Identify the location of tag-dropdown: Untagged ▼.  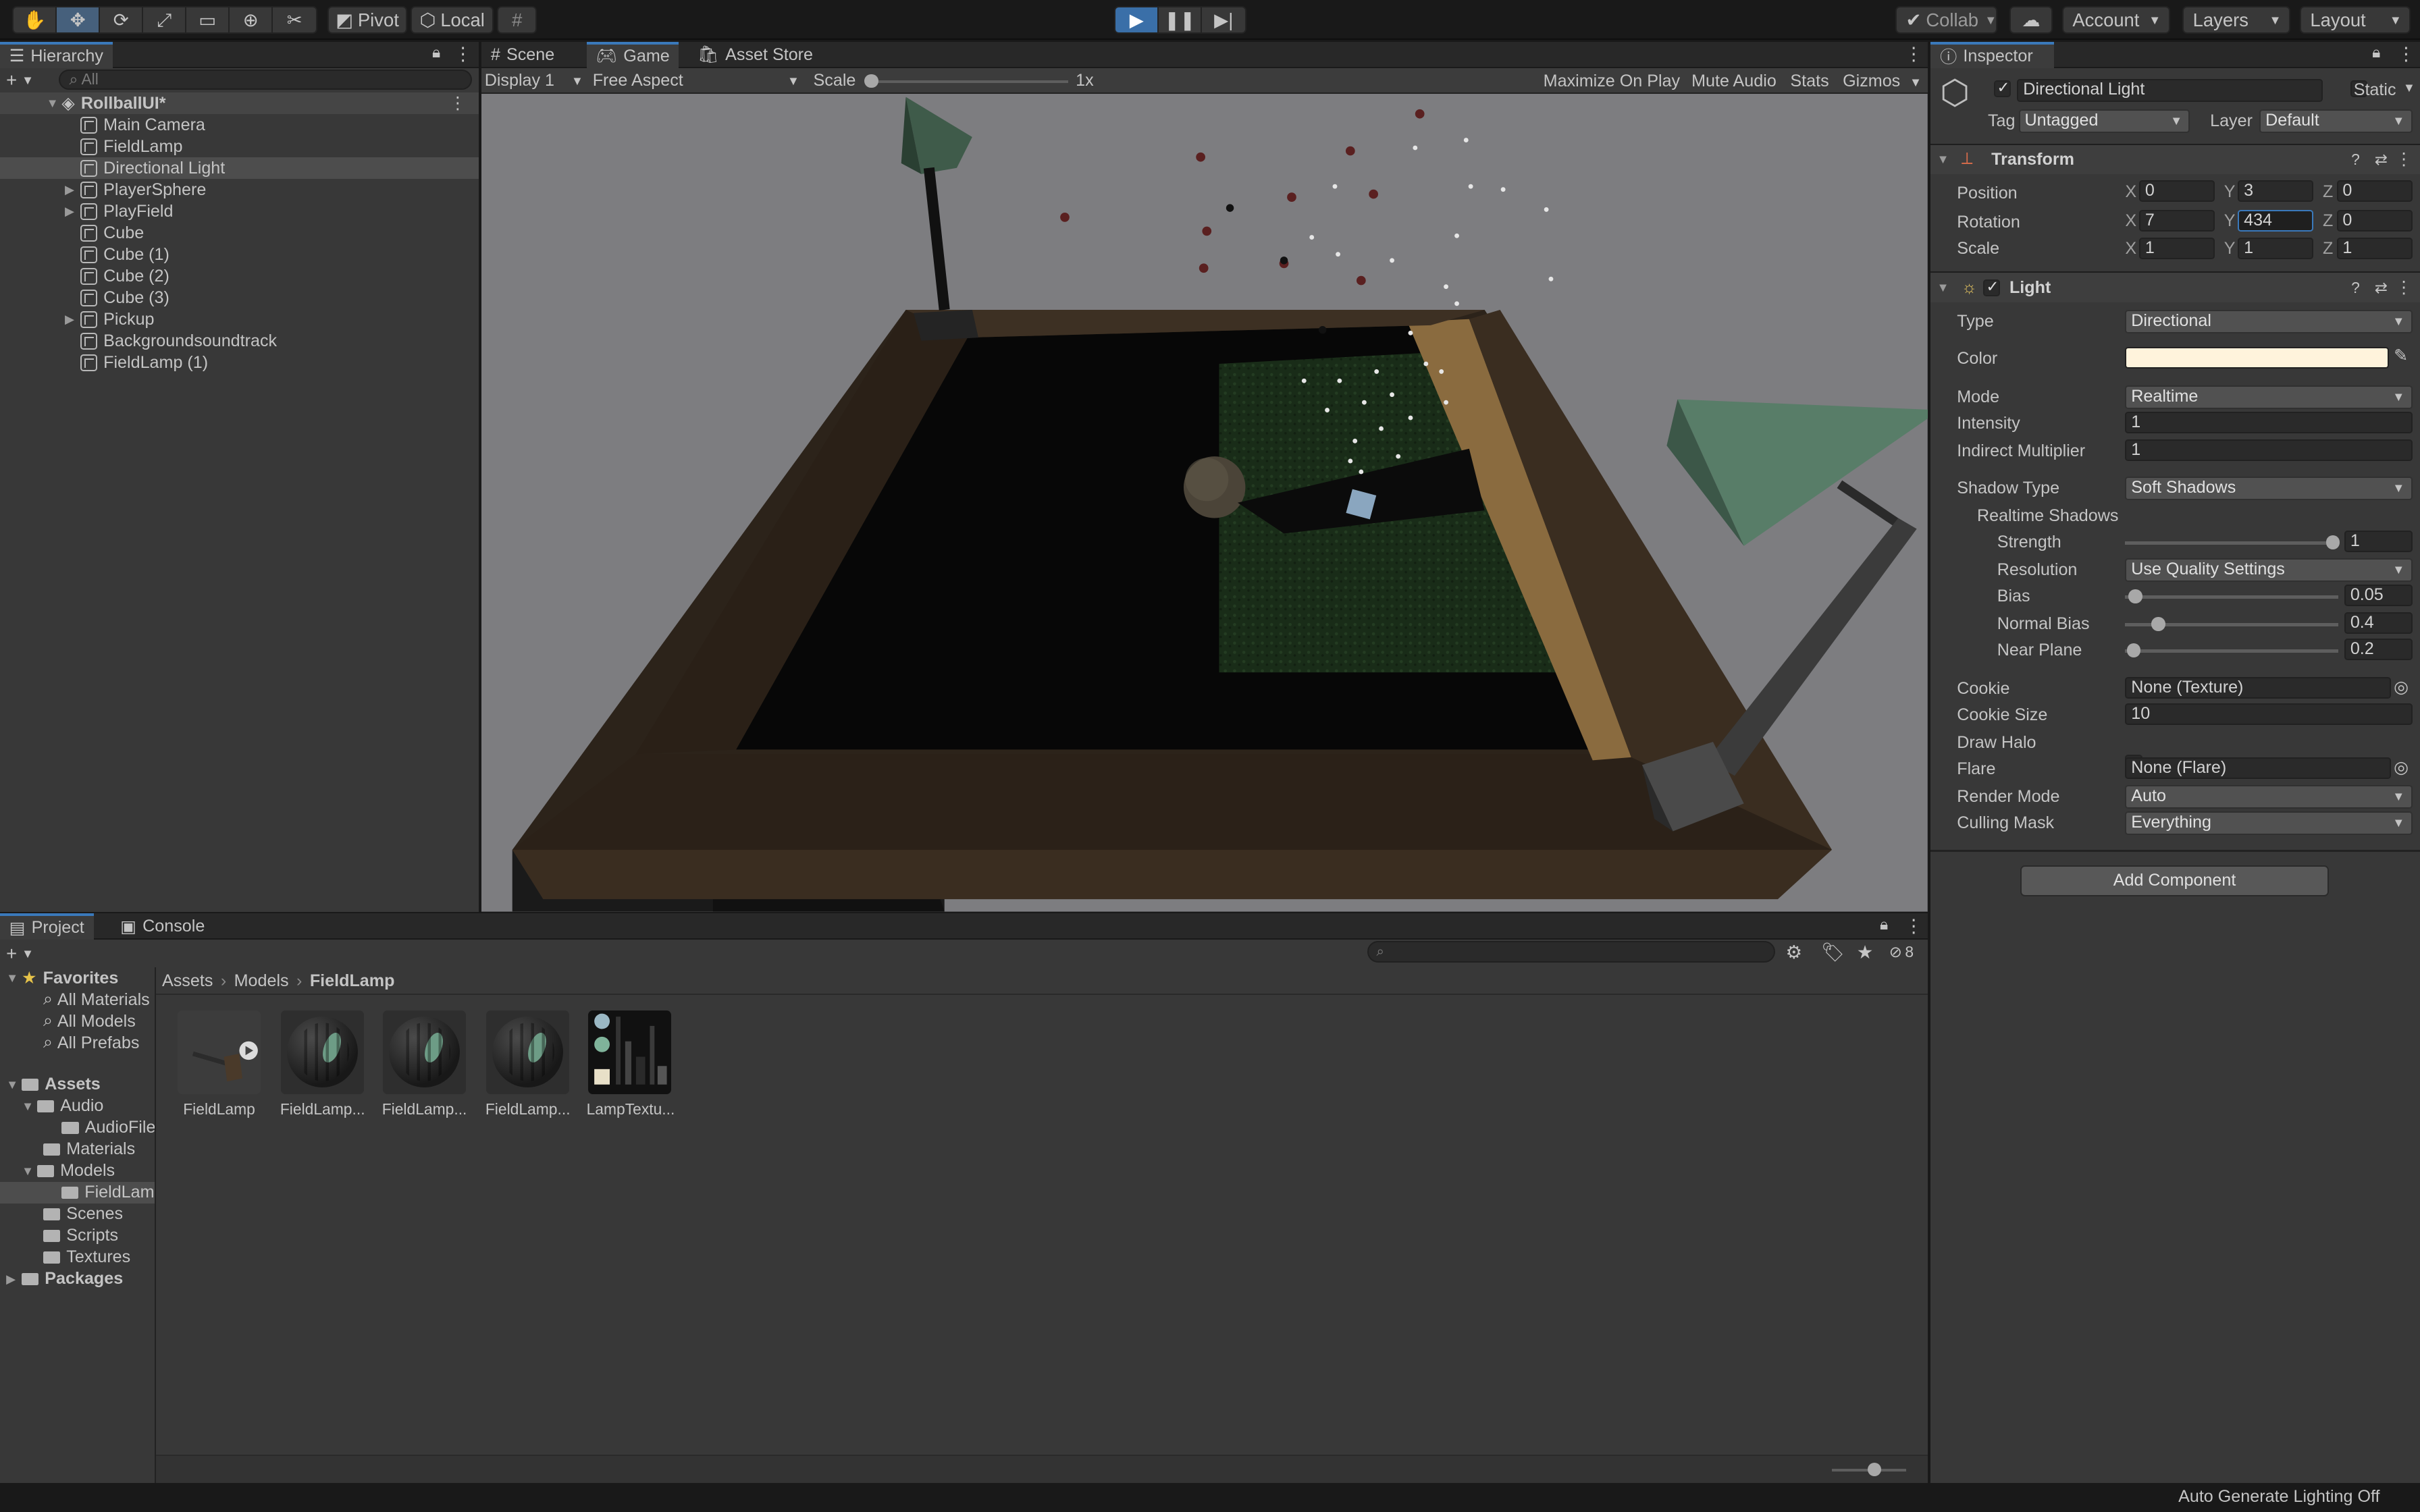
(2104, 121).